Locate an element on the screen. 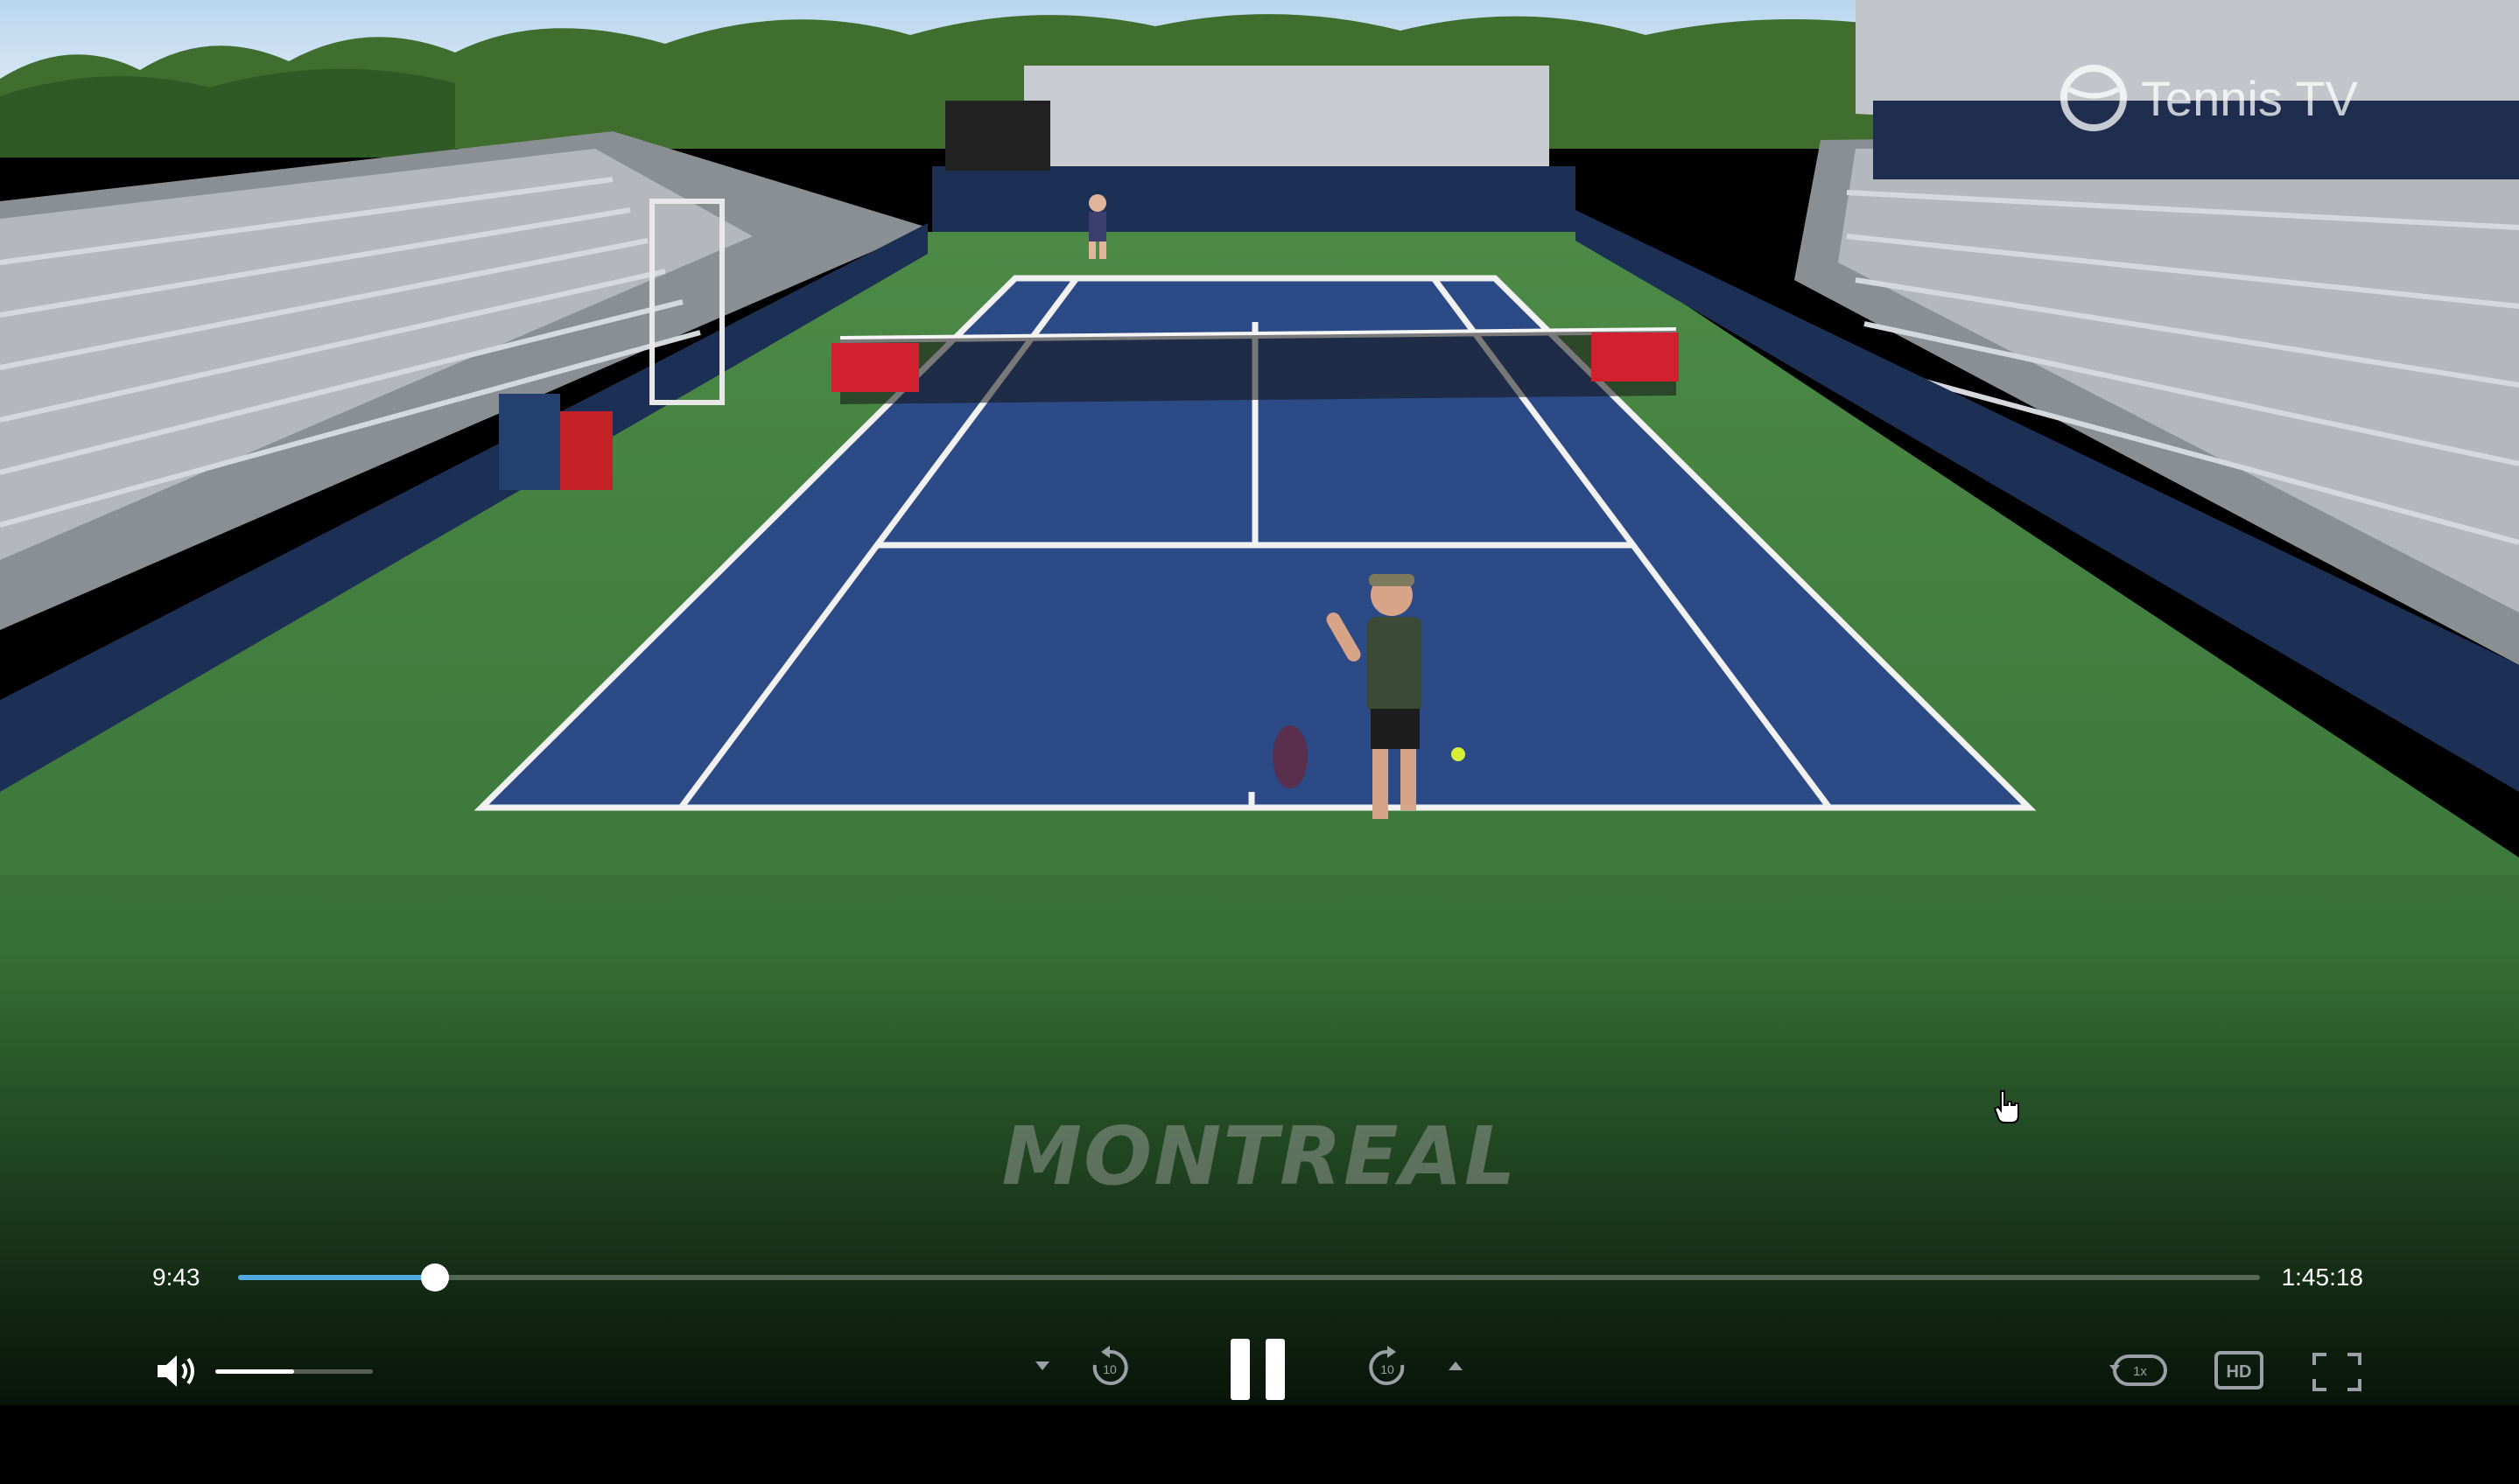  playback-speed-button: 1x is located at coordinates (2140, 1370).